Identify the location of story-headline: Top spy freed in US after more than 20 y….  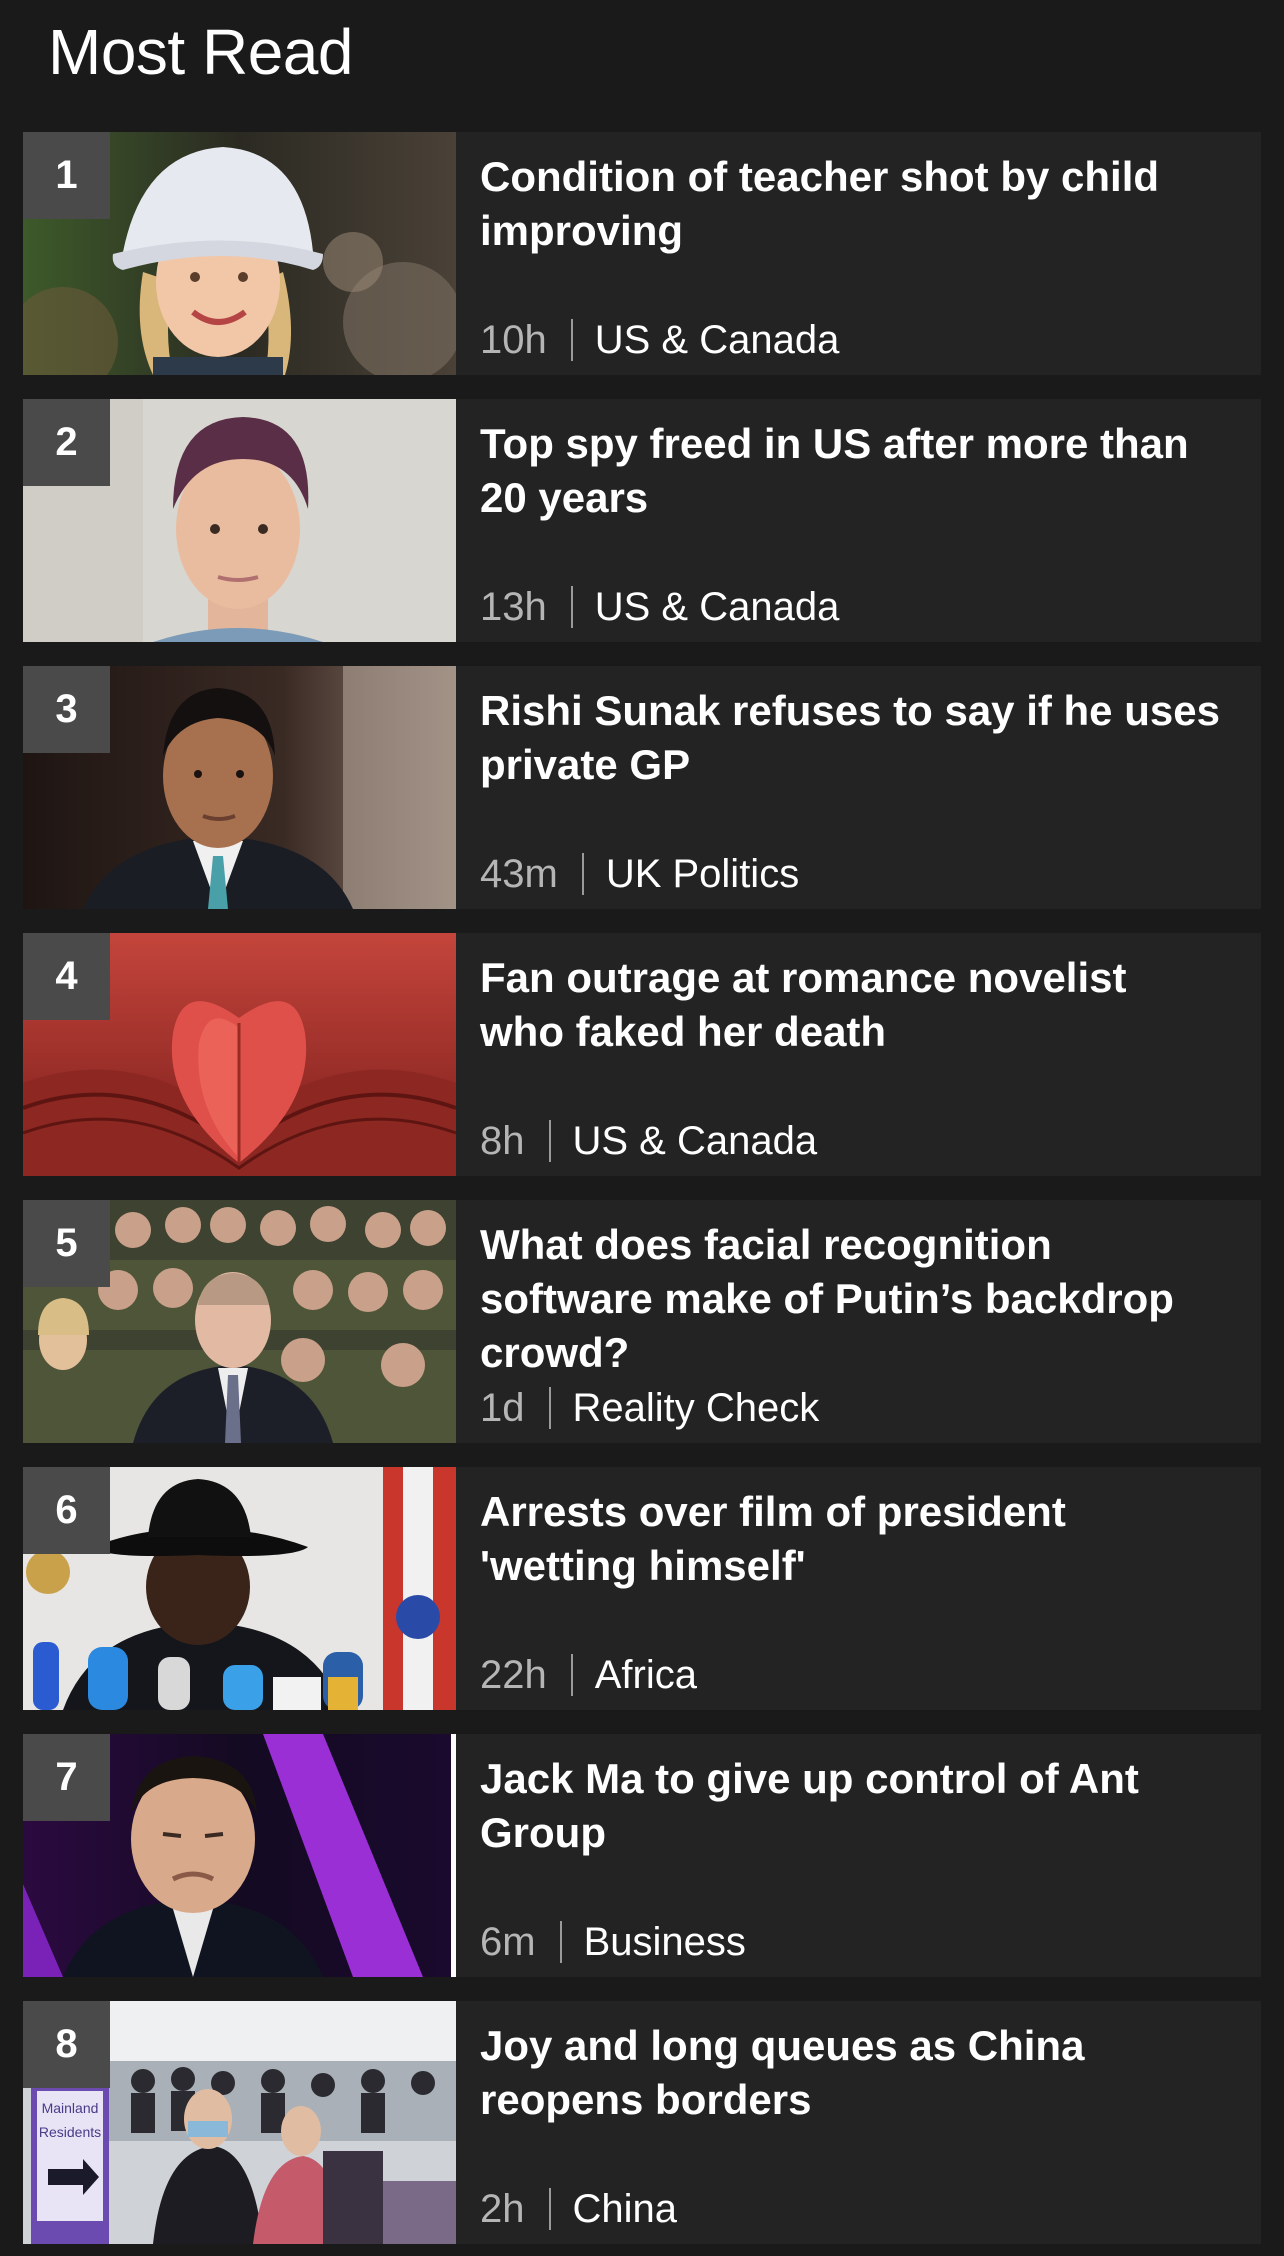
(850, 471).